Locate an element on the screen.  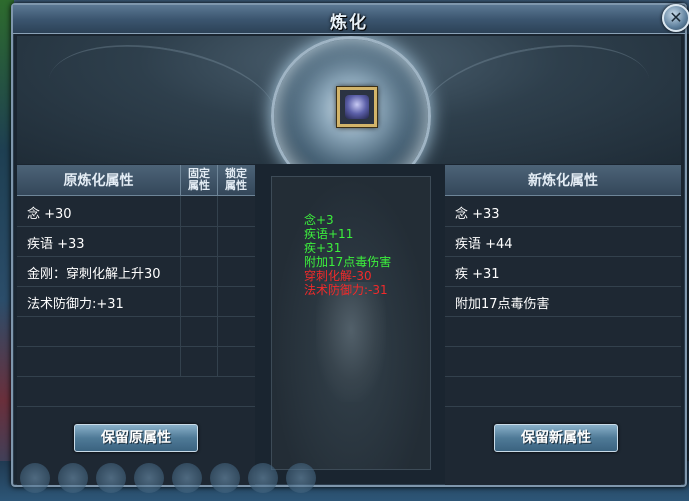
keep-new-button: 保留新属性 is located at coordinates (556, 438).